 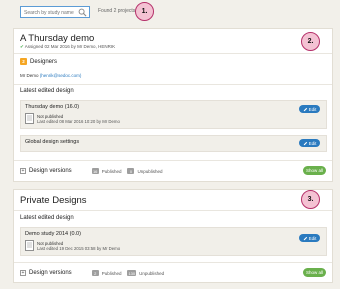 I want to click on callout-badge-1: 1., so click(x=144, y=11).